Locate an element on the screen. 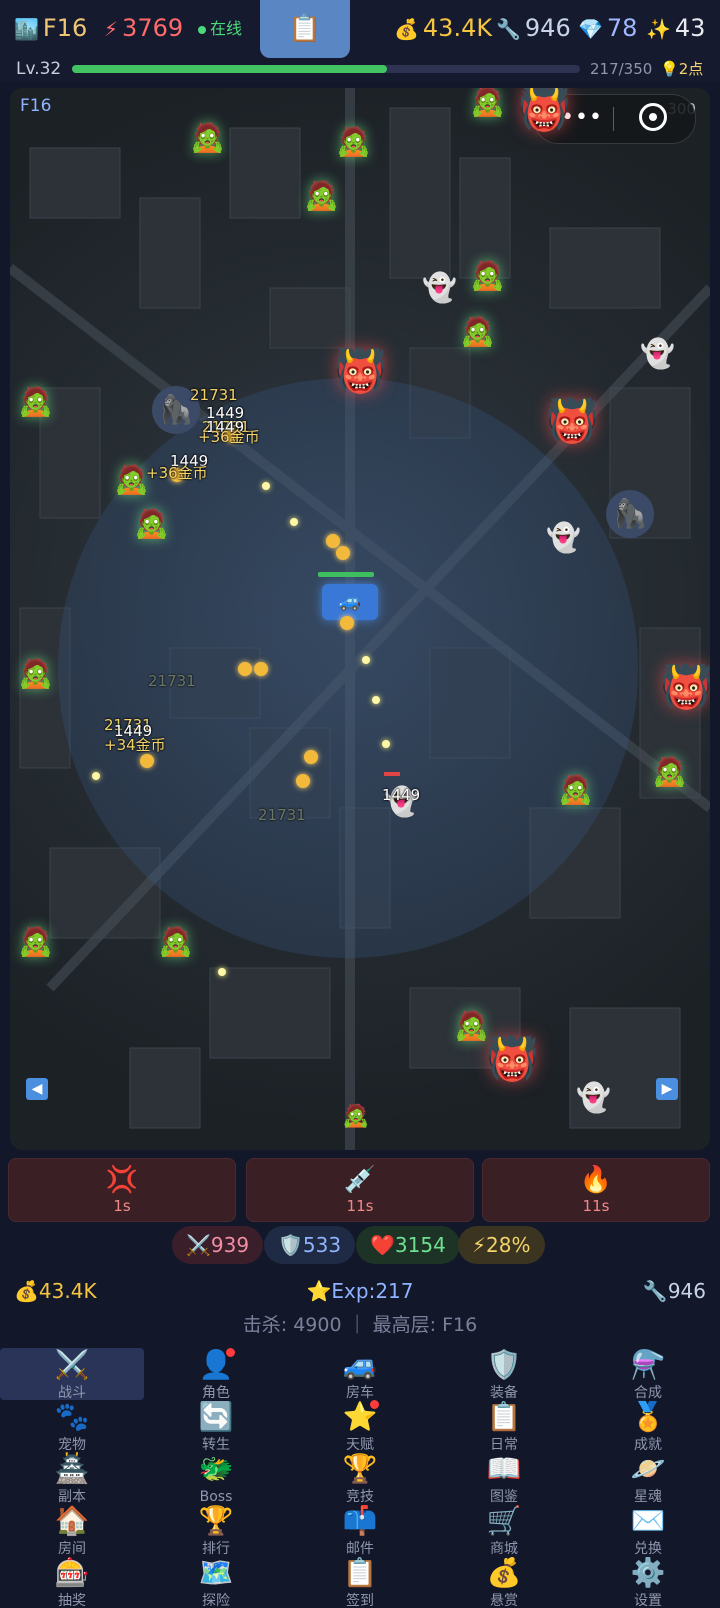 The image size is (720, 1608). map-icon: 🗺️ is located at coordinates (216, 1572).